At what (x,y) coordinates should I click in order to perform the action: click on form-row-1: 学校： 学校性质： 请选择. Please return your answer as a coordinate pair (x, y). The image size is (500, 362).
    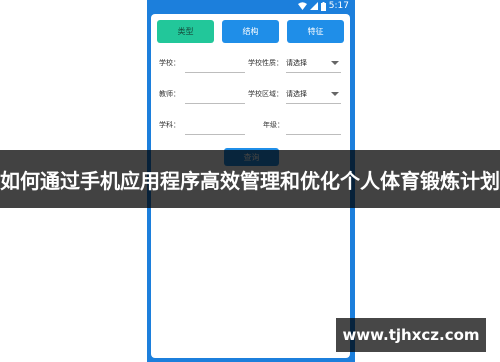
    Looking at the image, I should click on (250, 66).